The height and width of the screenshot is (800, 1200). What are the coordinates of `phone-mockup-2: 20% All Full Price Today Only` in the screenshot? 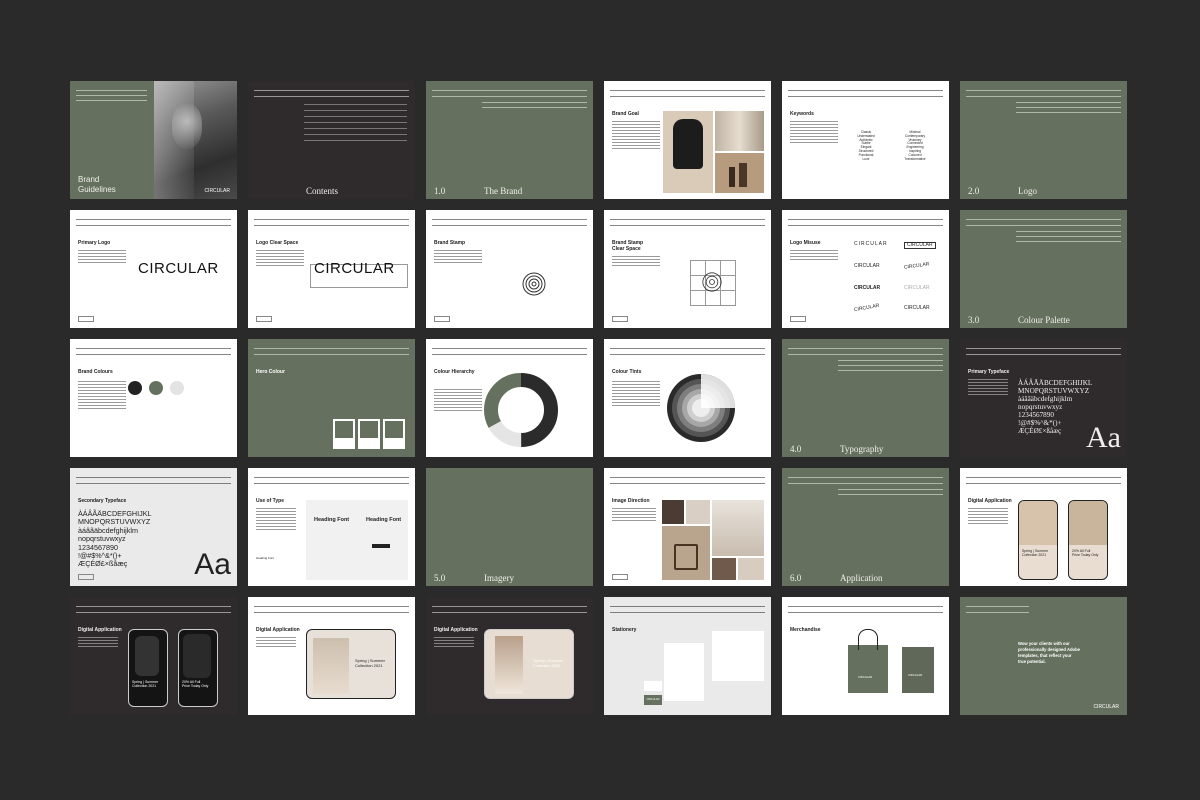 It's located at (198, 668).